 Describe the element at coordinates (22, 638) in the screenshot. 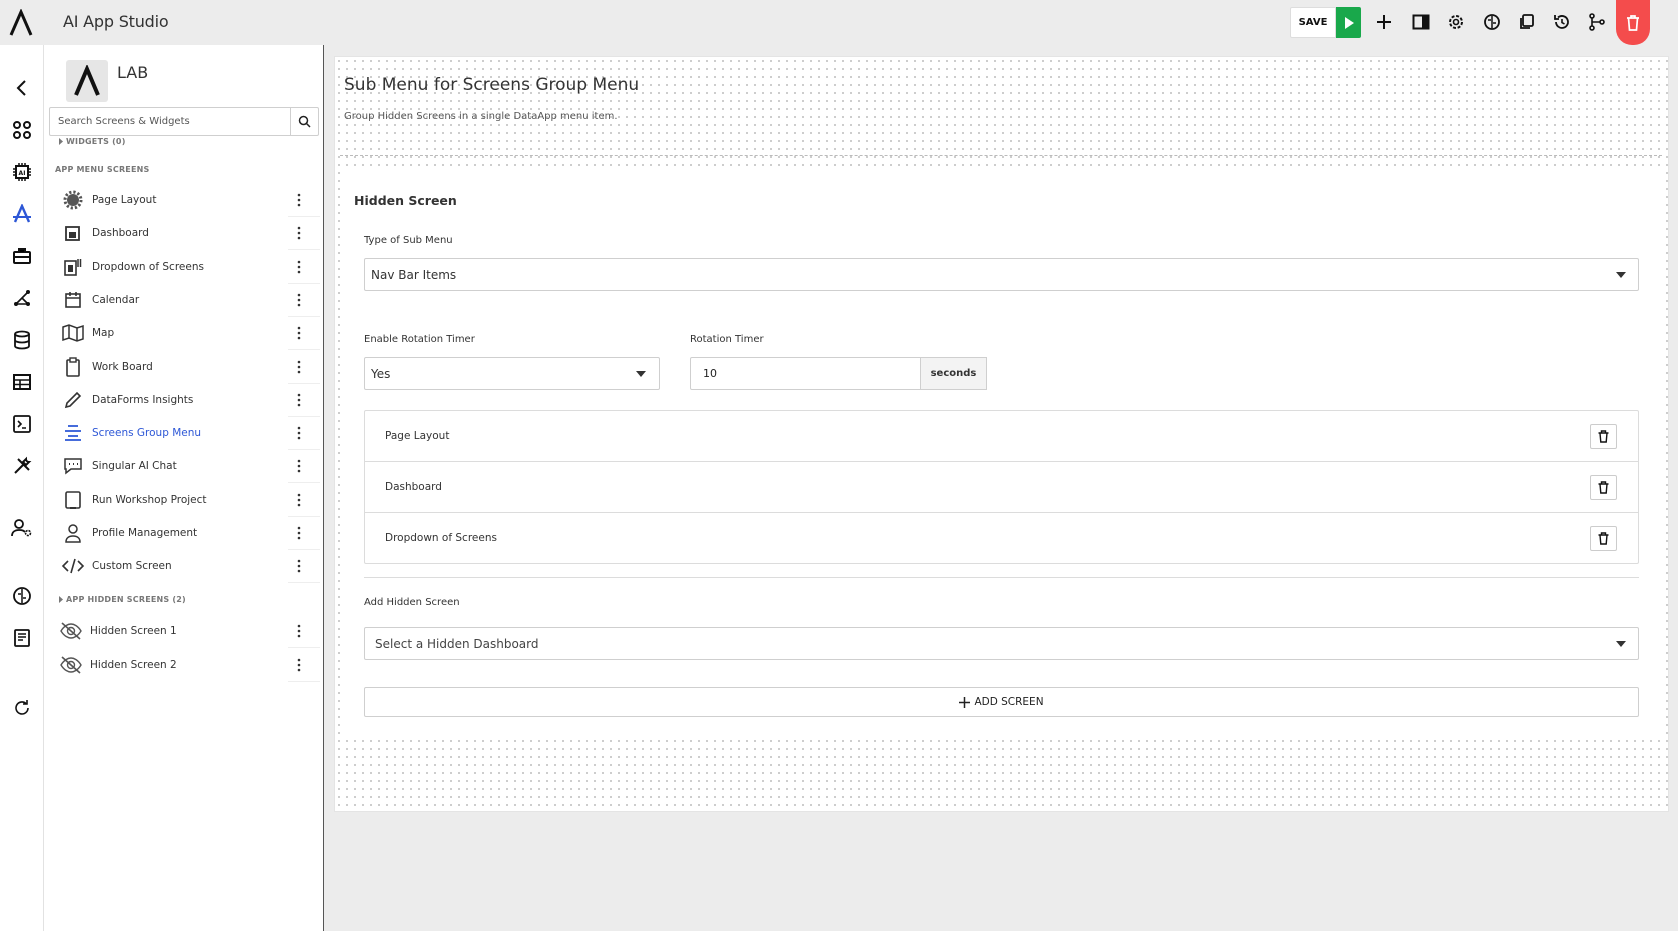

I see `notebook-icon` at that location.